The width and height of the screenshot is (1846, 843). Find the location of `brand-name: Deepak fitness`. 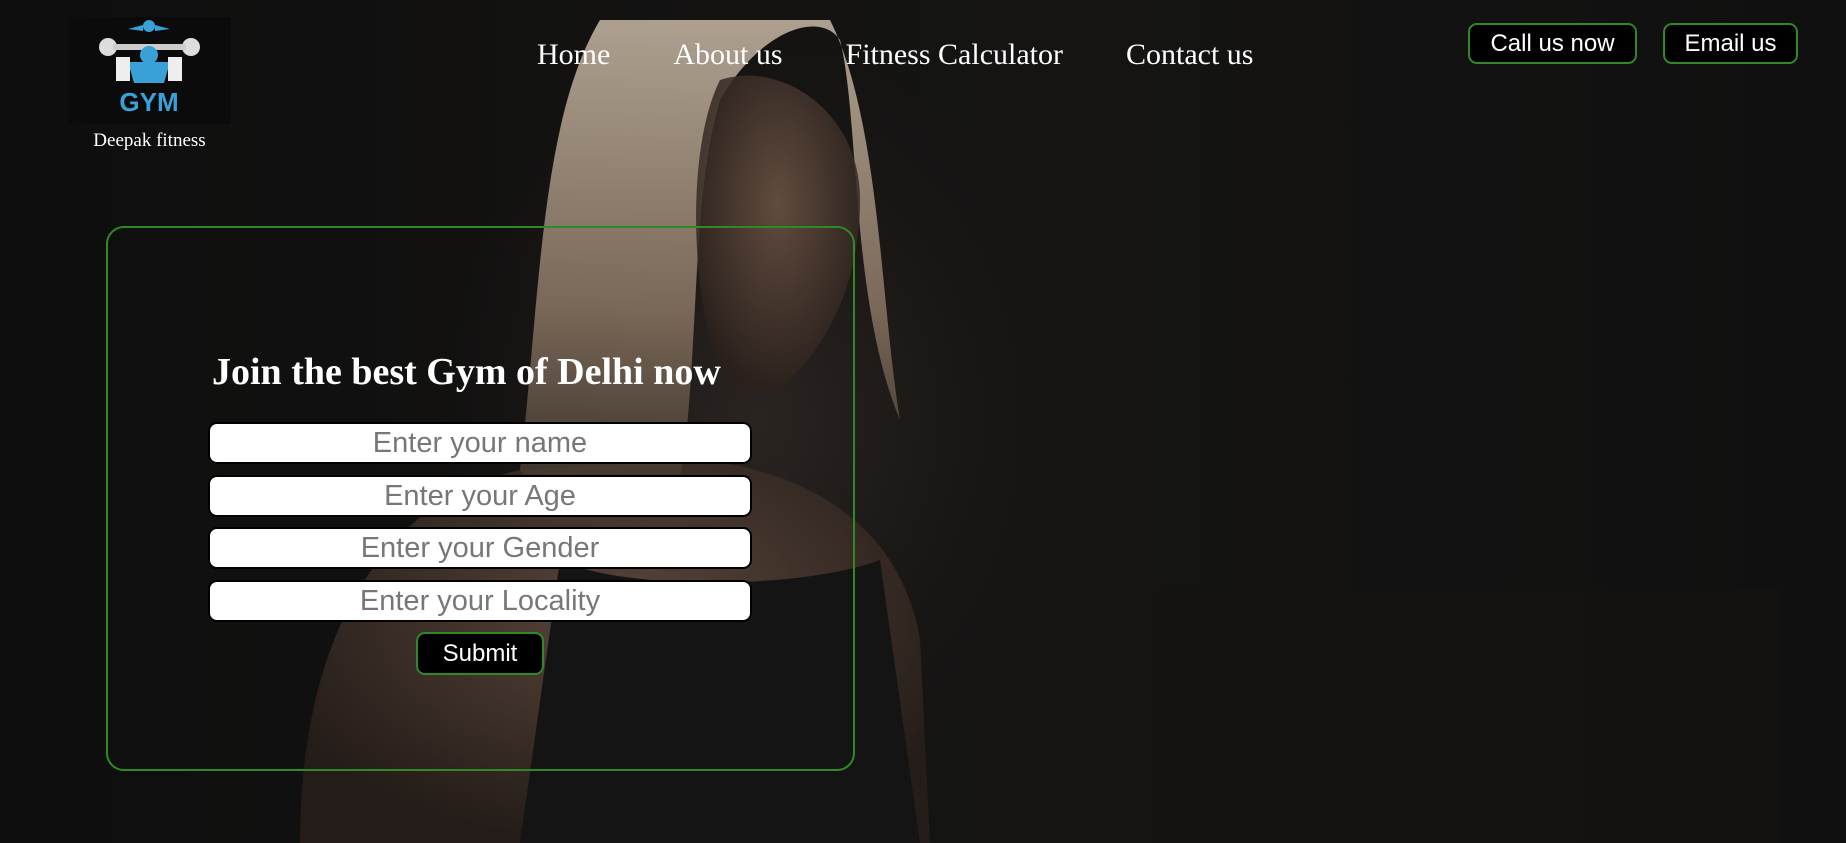

brand-name: Deepak fitness is located at coordinates (149, 140).